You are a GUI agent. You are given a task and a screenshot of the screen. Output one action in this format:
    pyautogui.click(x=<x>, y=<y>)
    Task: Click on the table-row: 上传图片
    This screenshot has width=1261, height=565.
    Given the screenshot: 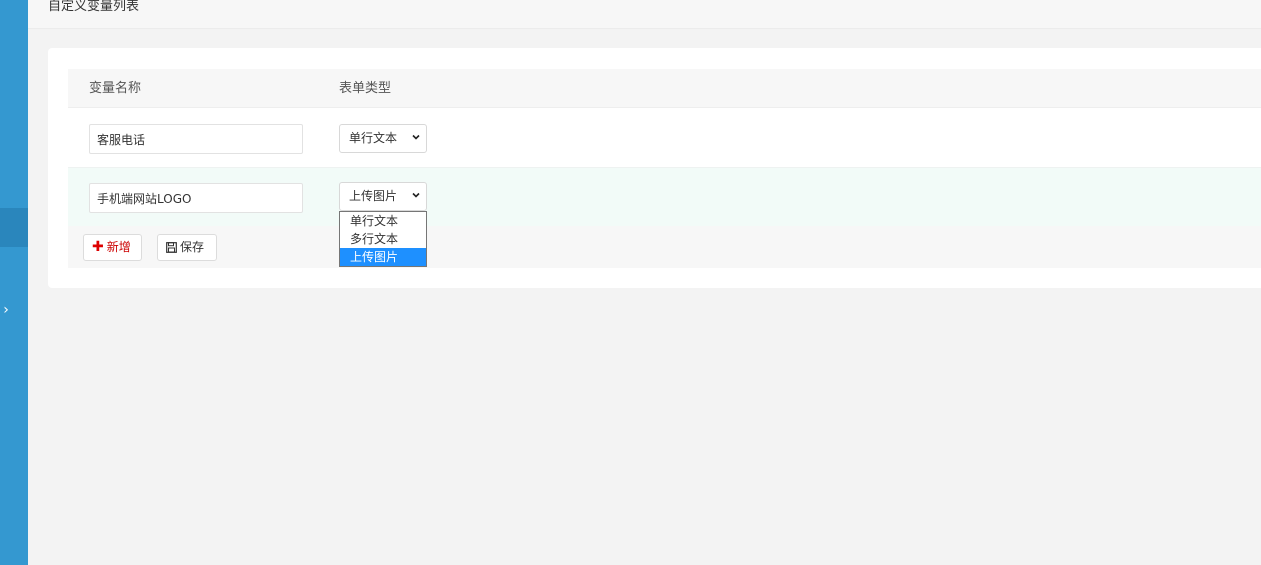 What is the action you would take?
    pyautogui.click(x=664, y=197)
    